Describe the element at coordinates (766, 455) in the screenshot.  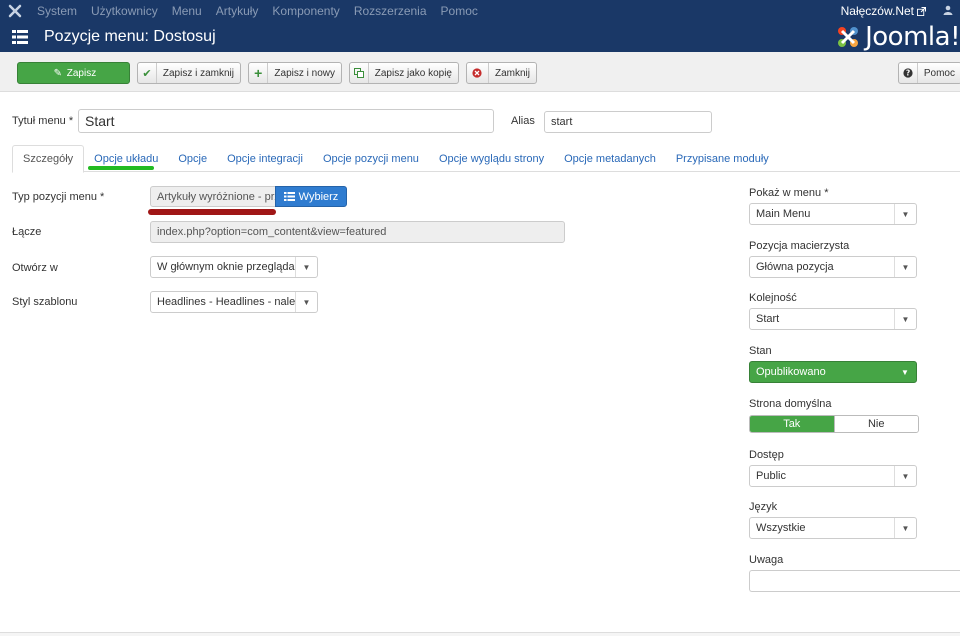
I see `access-label: Dostęp` at that location.